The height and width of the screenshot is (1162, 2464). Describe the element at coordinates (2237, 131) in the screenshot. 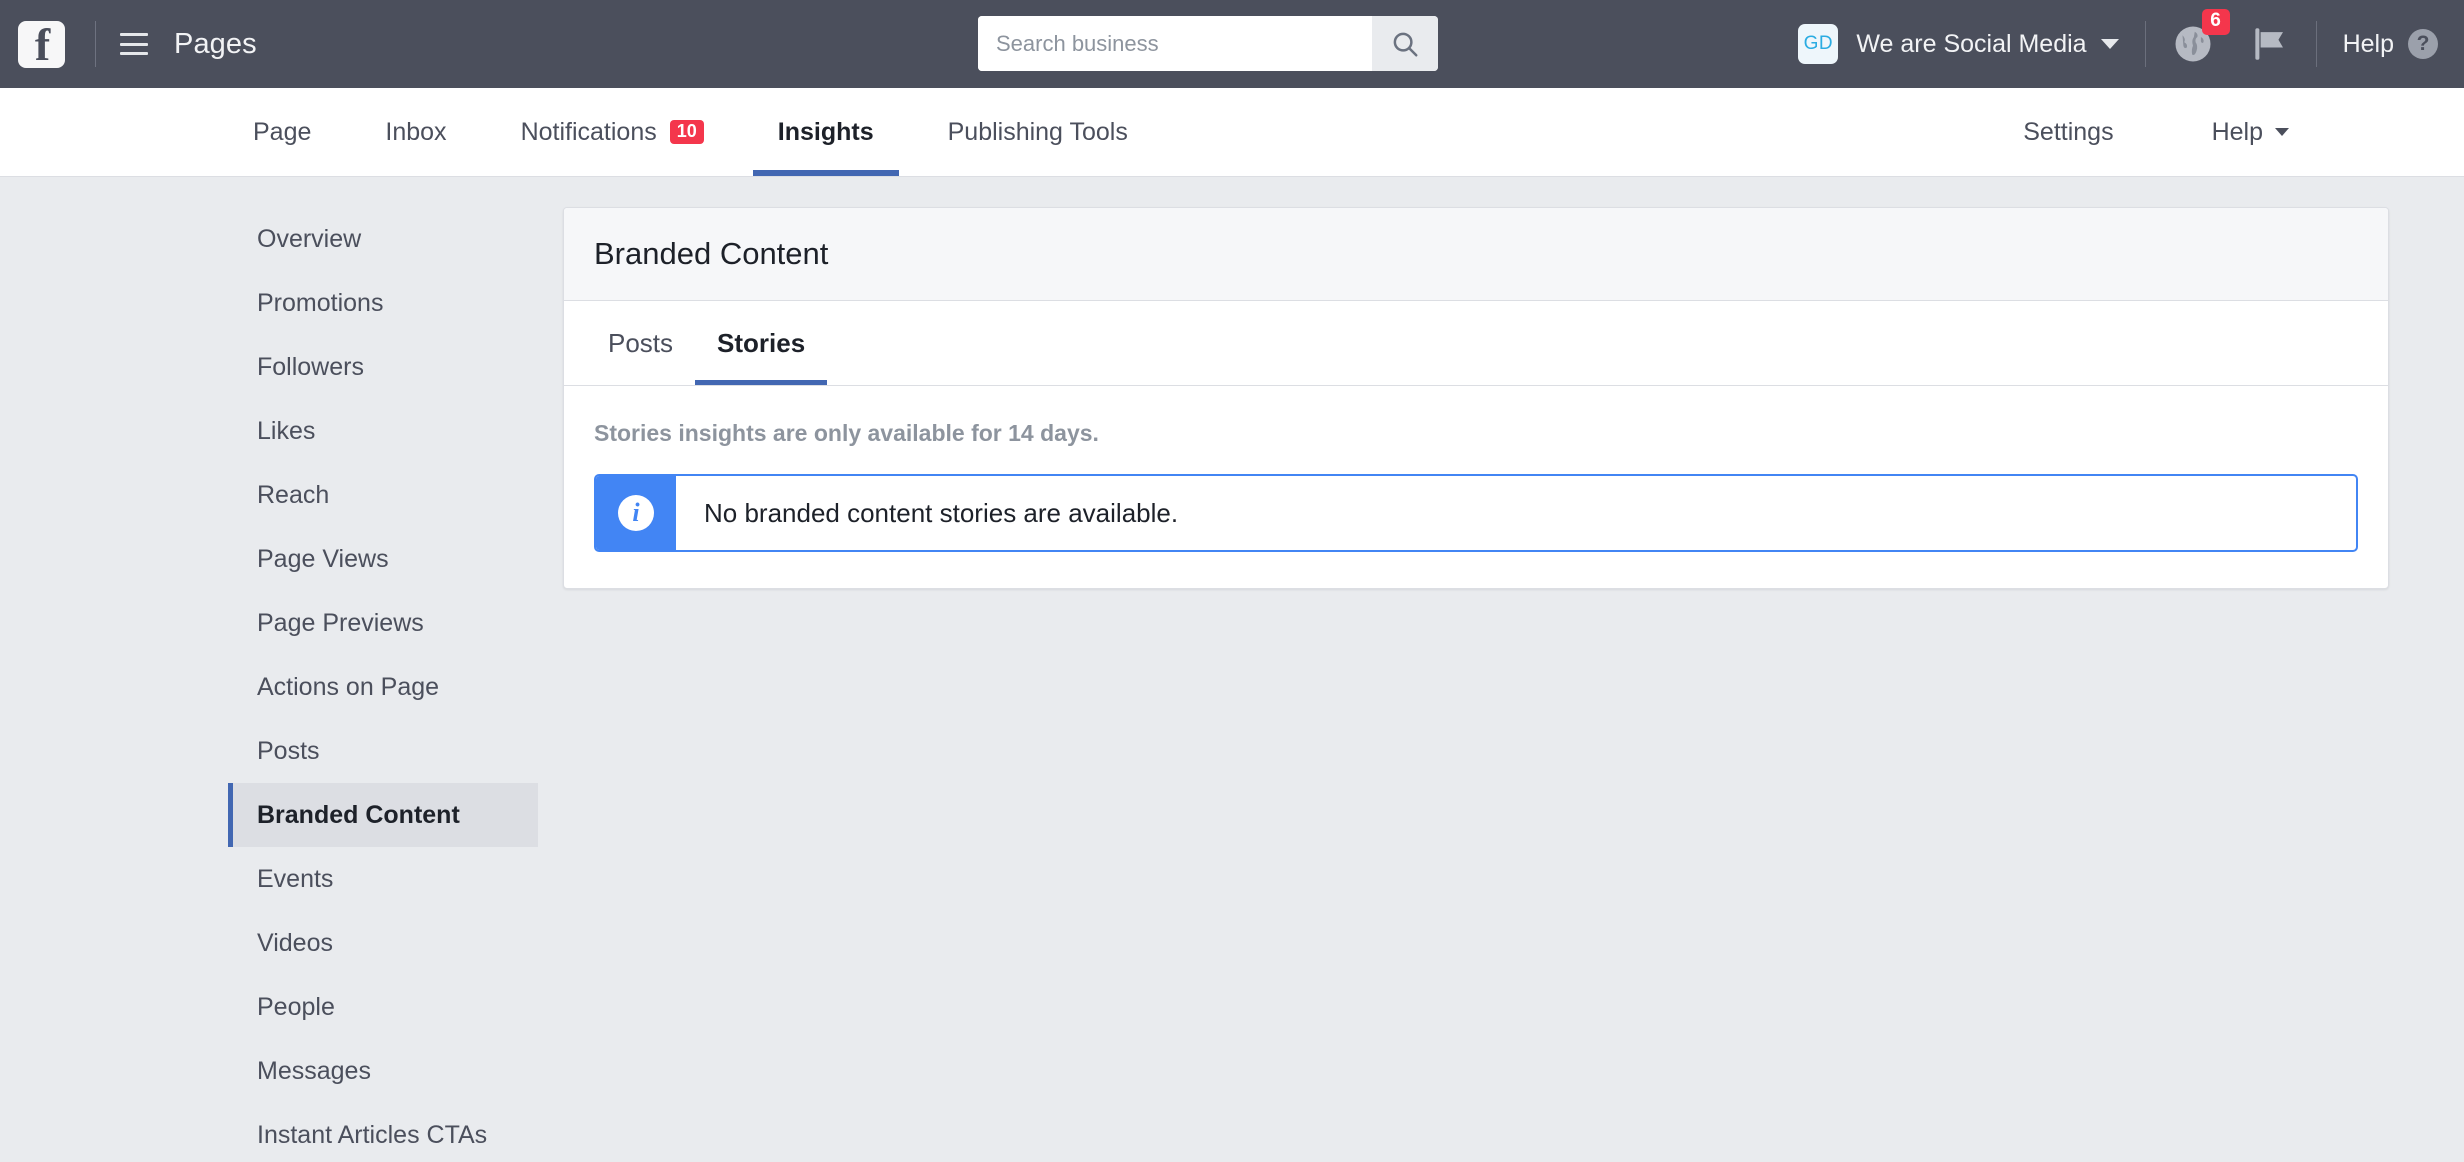

I see `nav-help-label: Help` at that location.